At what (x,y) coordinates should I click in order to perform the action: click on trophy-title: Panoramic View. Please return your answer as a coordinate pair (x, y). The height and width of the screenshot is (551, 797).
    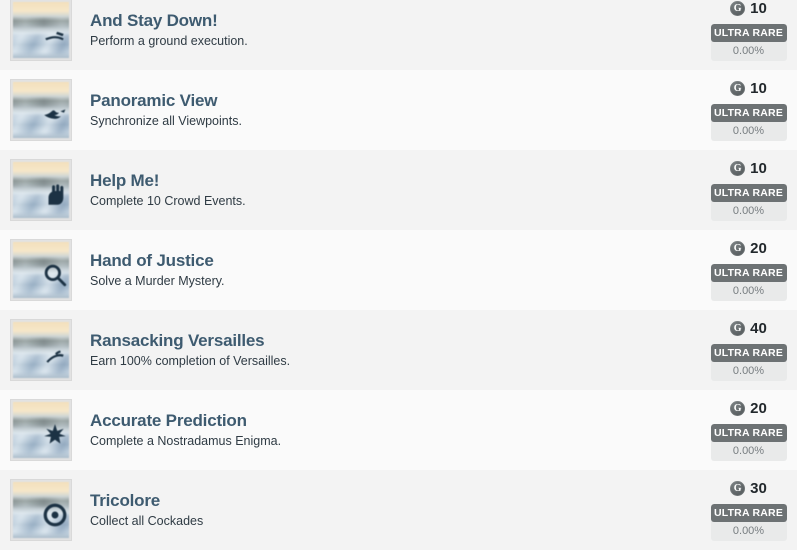
    Looking at the image, I should click on (392, 101).